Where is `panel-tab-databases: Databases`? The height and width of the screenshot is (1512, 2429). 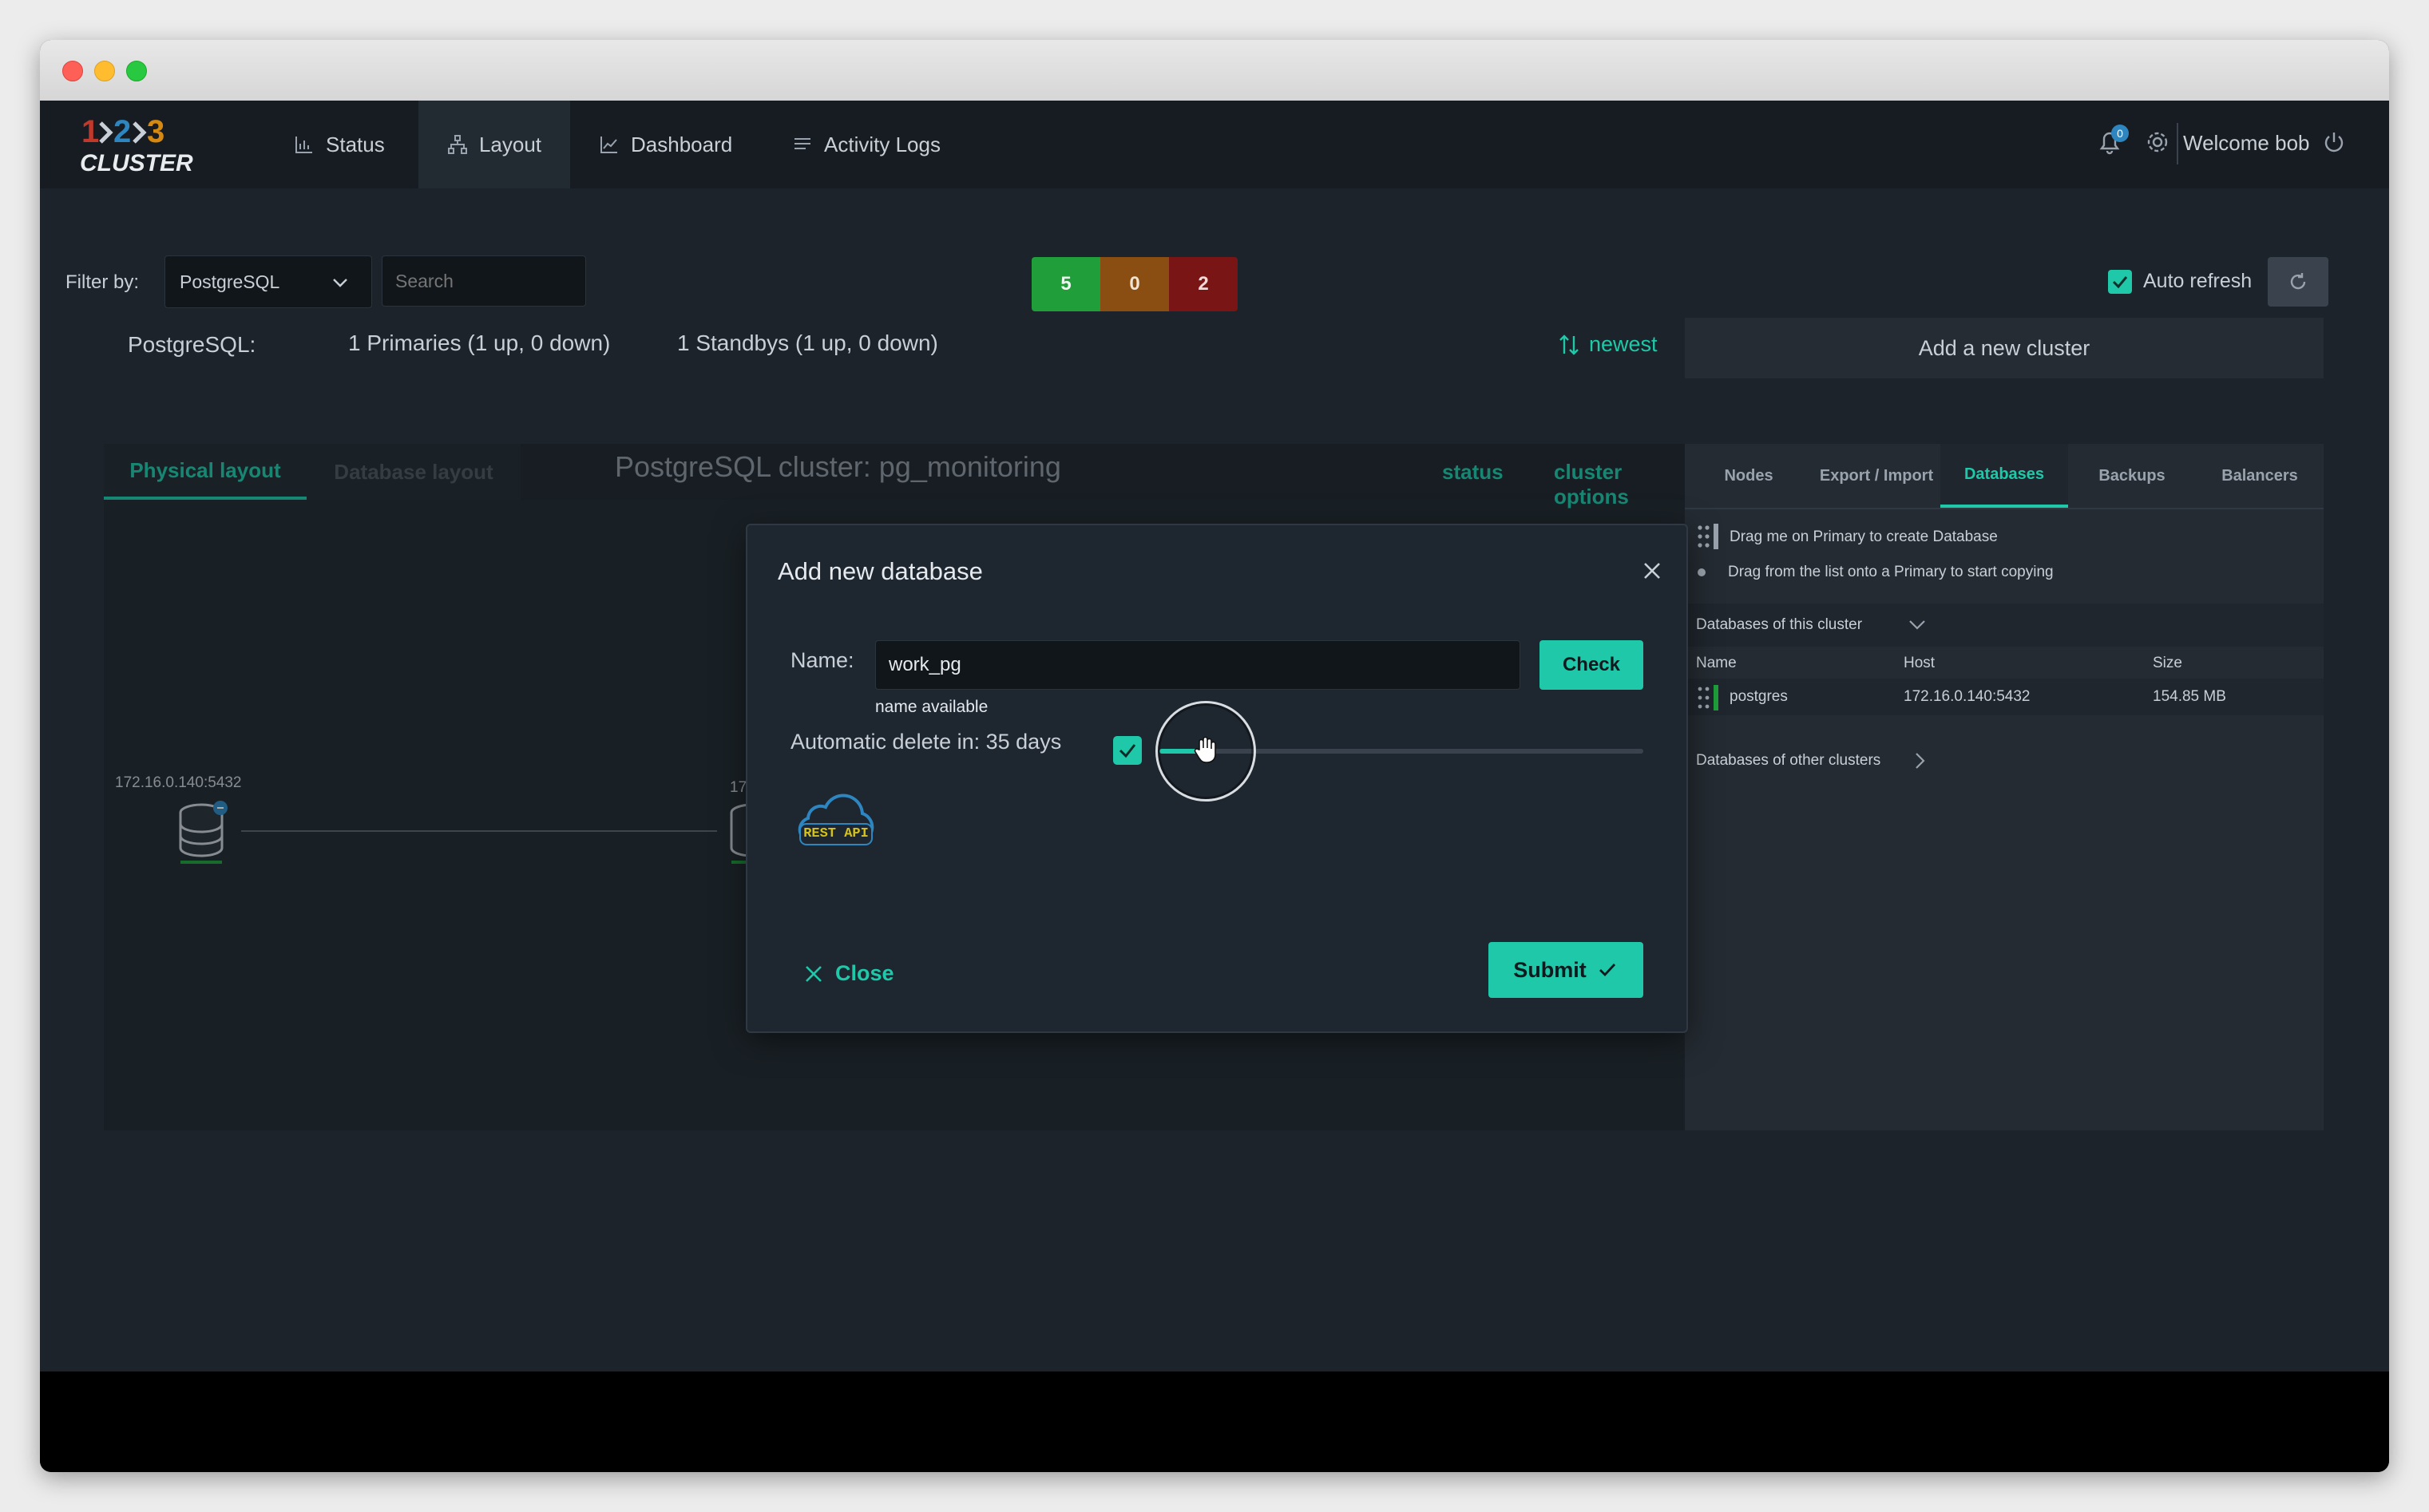
panel-tab-databases: Databases is located at coordinates (2004, 476).